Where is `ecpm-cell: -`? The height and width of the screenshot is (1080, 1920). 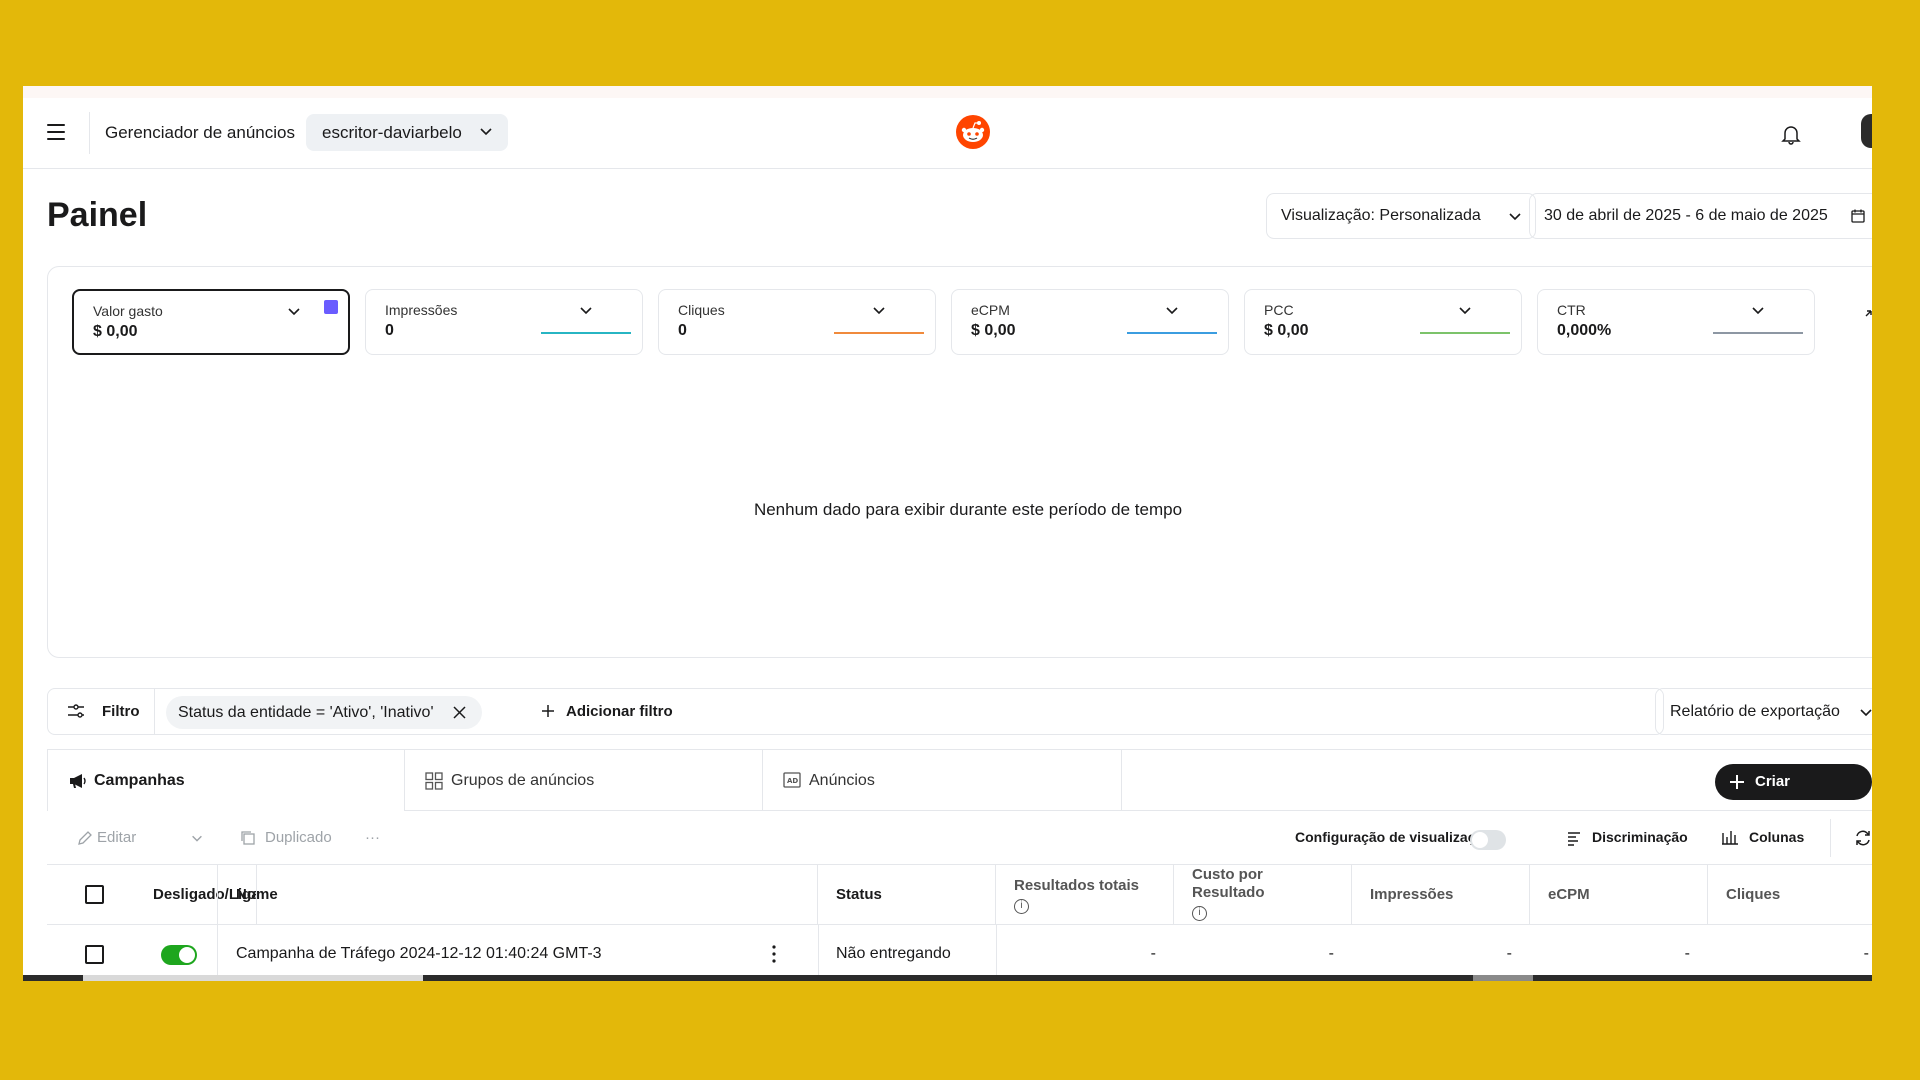 ecpm-cell: - is located at coordinates (1687, 953).